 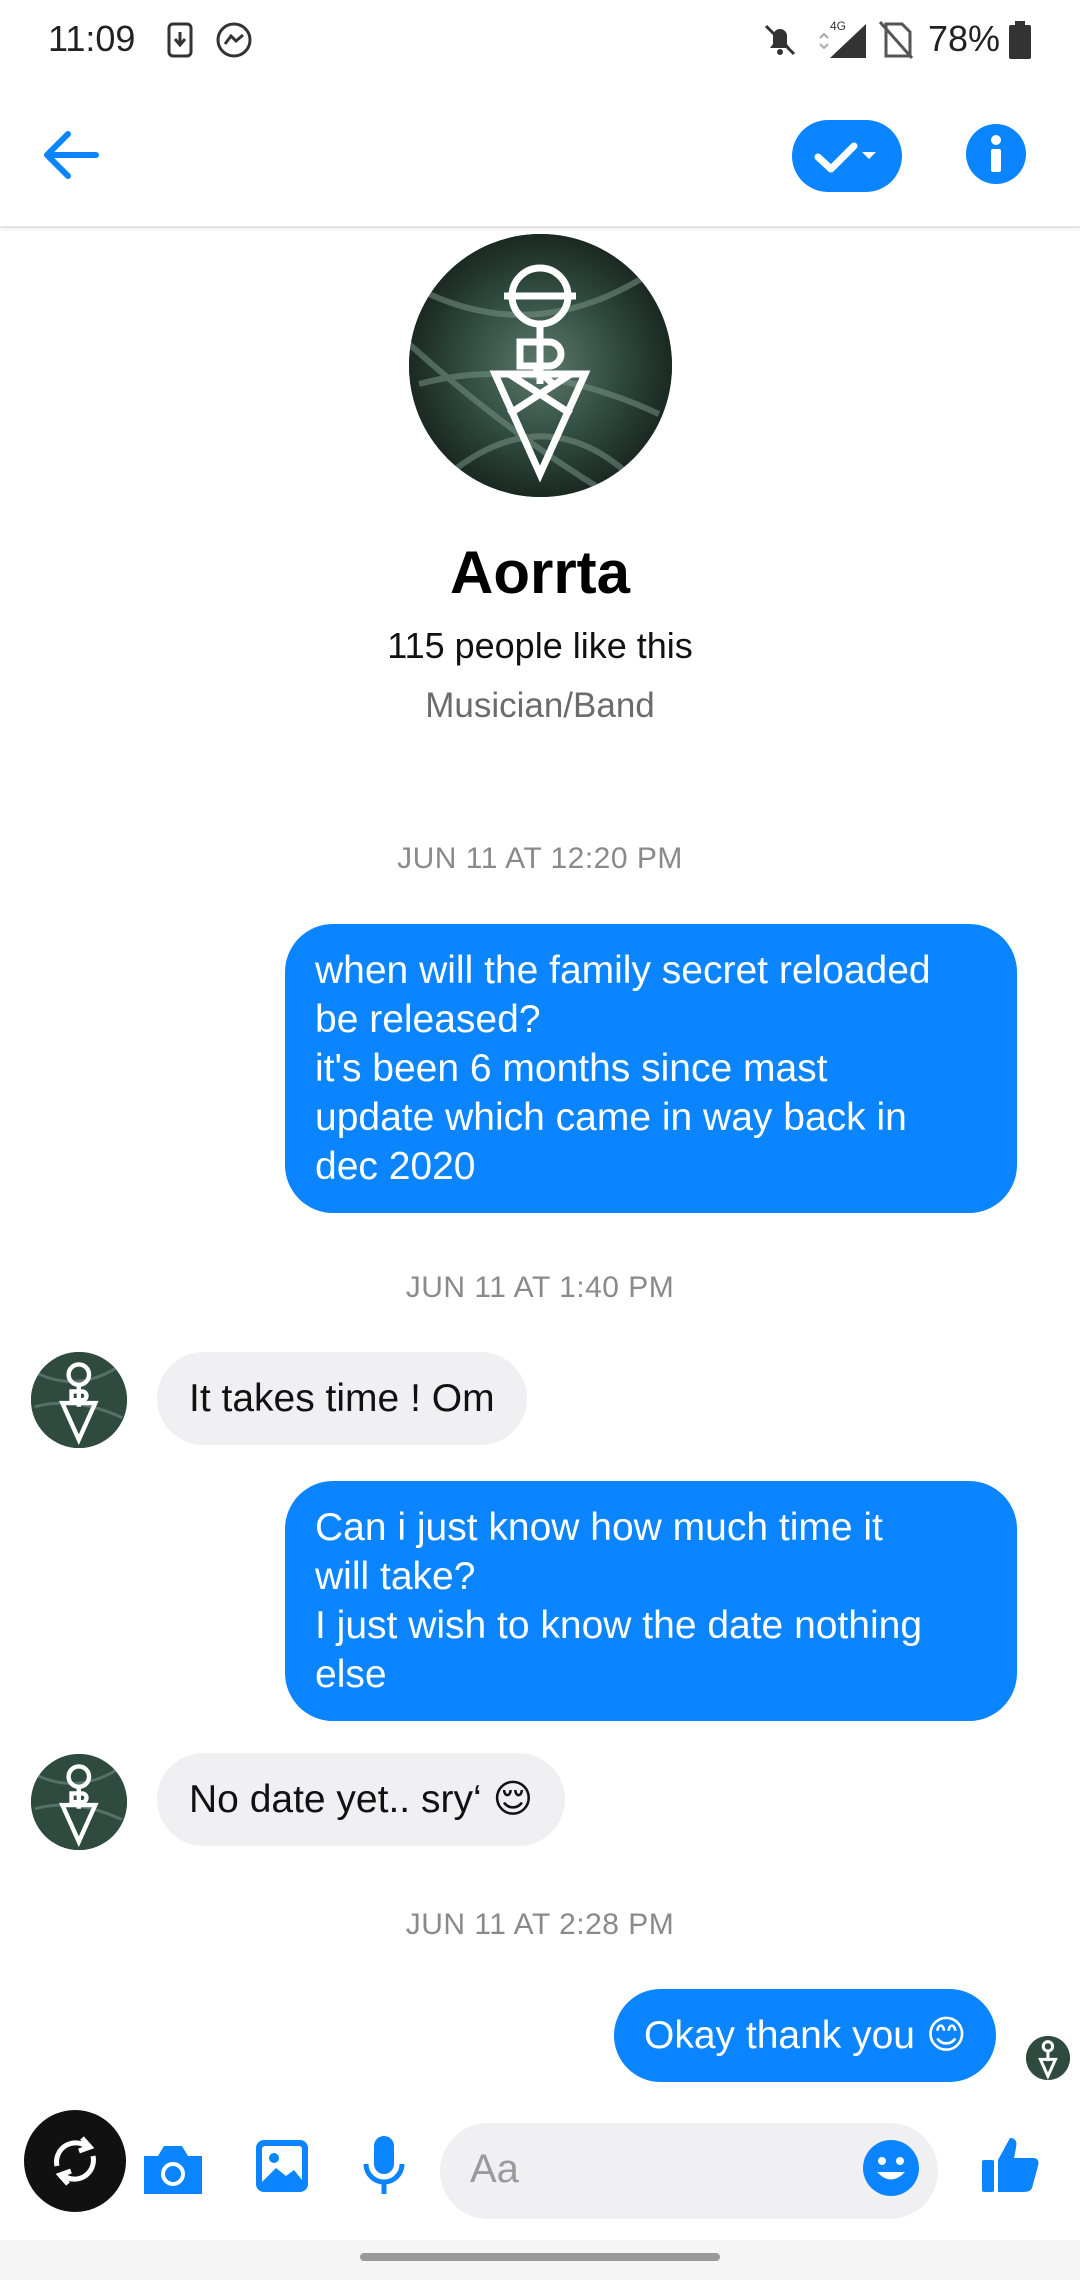 What do you see at coordinates (611, 1117) in the screenshot?
I see `message-line: update which came in way back in` at bounding box center [611, 1117].